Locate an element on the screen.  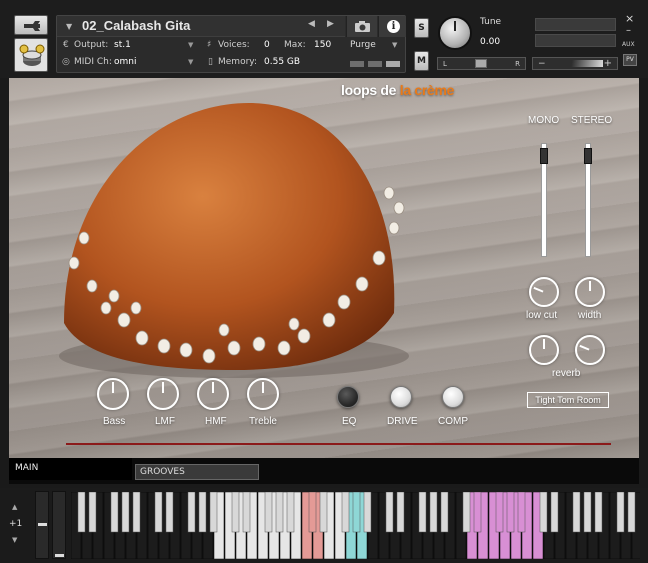
pan-handle is located at coordinates (481, 63).